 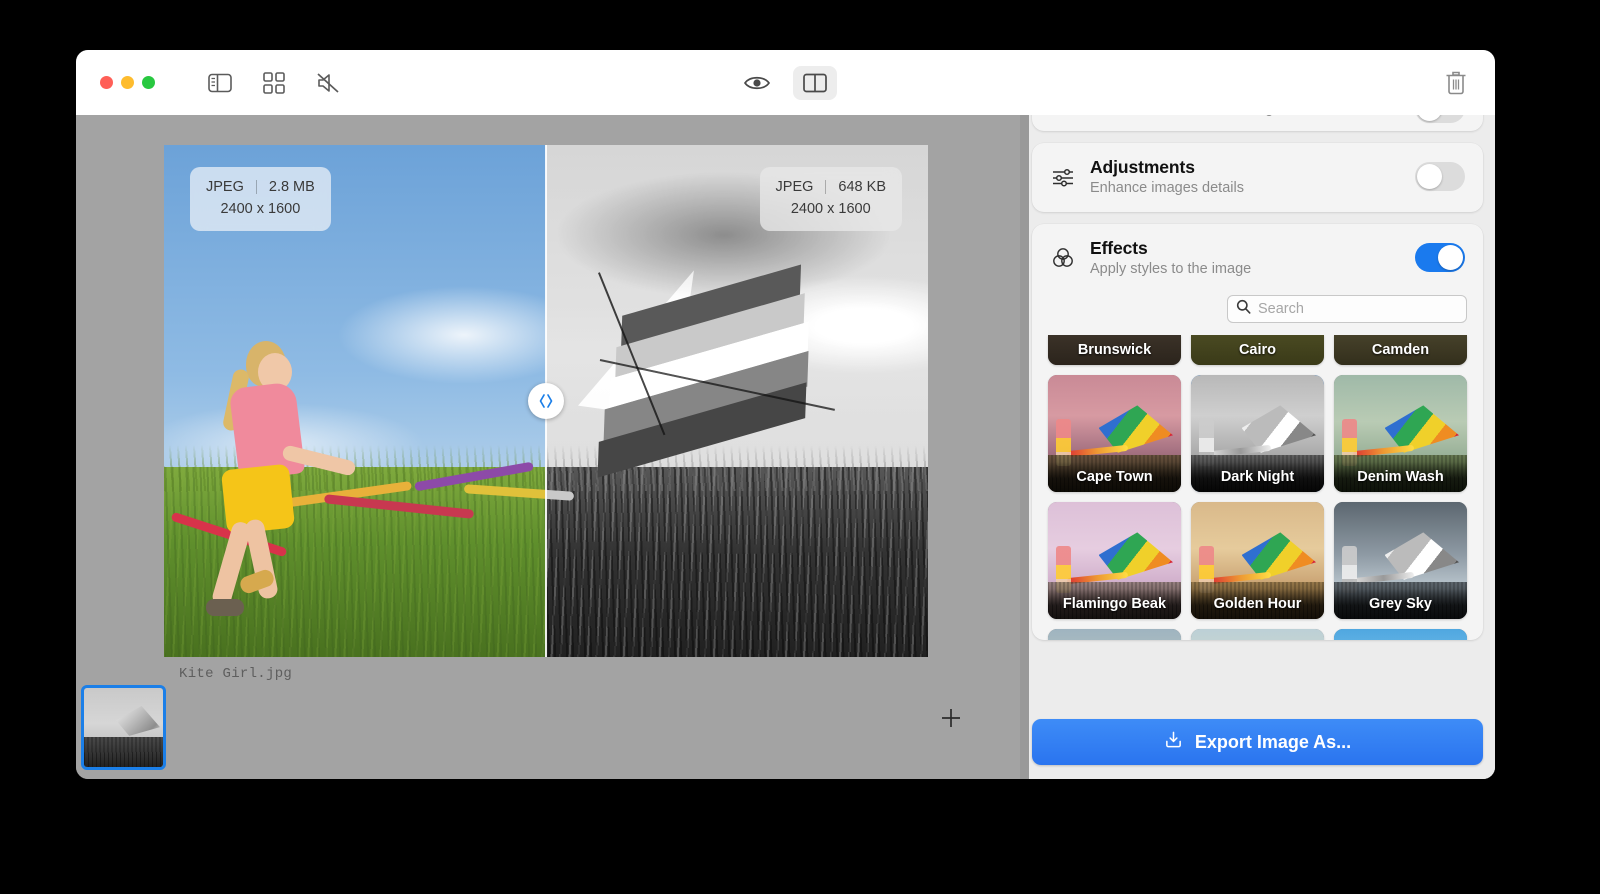 I want to click on preset-search-row, so click(x=1257, y=314).